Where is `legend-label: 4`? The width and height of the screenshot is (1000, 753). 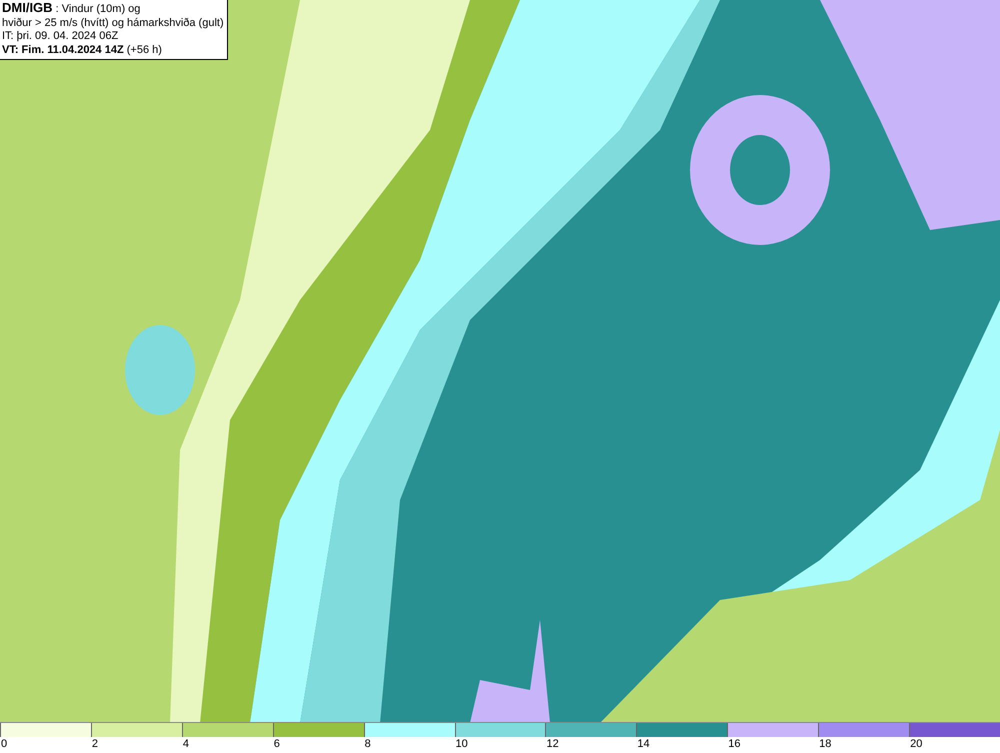
legend-label: 4 is located at coordinates (185, 744).